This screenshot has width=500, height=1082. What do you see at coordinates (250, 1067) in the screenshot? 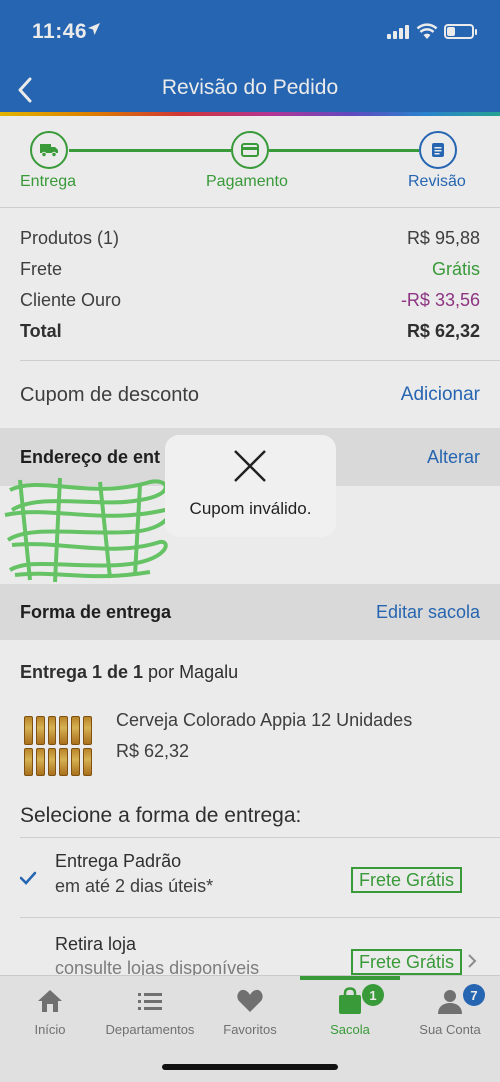
I see `home-indicator` at bounding box center [250, 1067].